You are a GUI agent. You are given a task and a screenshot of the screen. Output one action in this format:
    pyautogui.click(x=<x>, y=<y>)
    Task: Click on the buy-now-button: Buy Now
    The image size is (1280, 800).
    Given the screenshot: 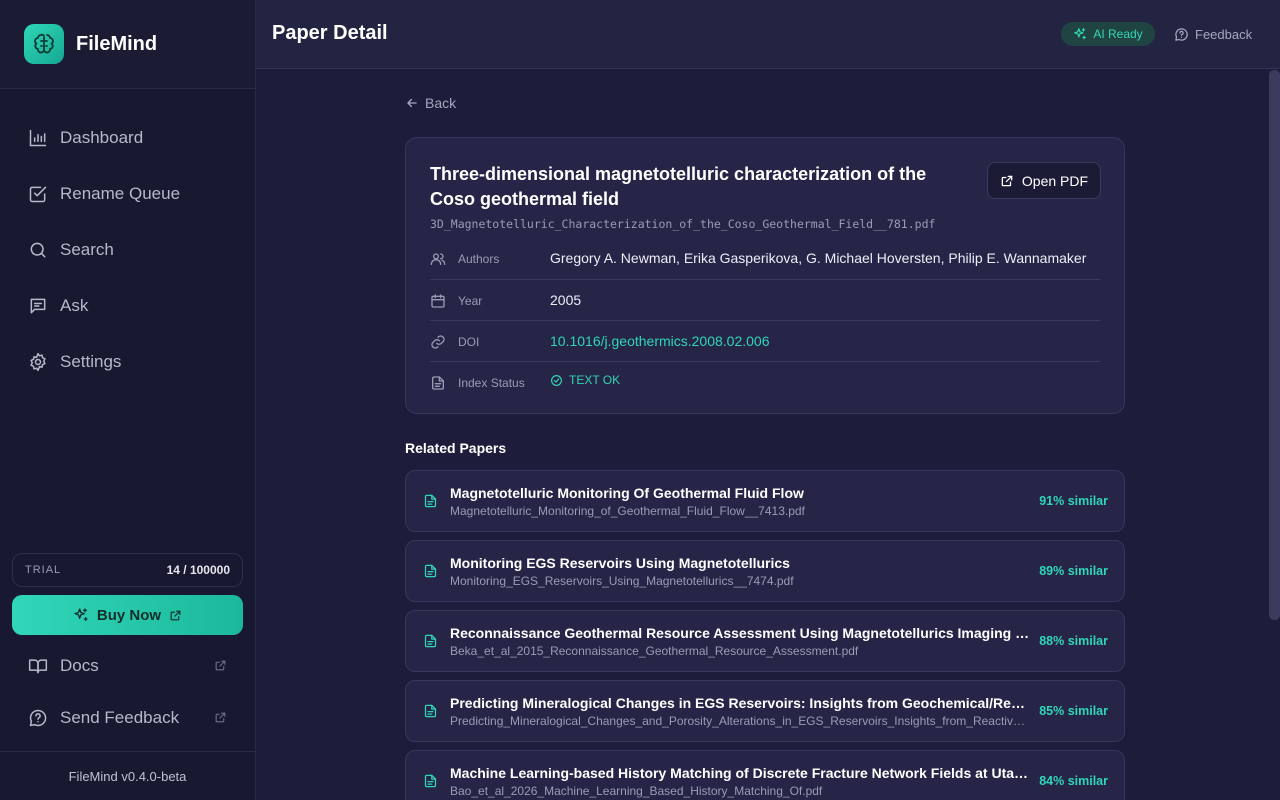 What is the action you would take?
    pyautogui.click(x=127, y=615)
    